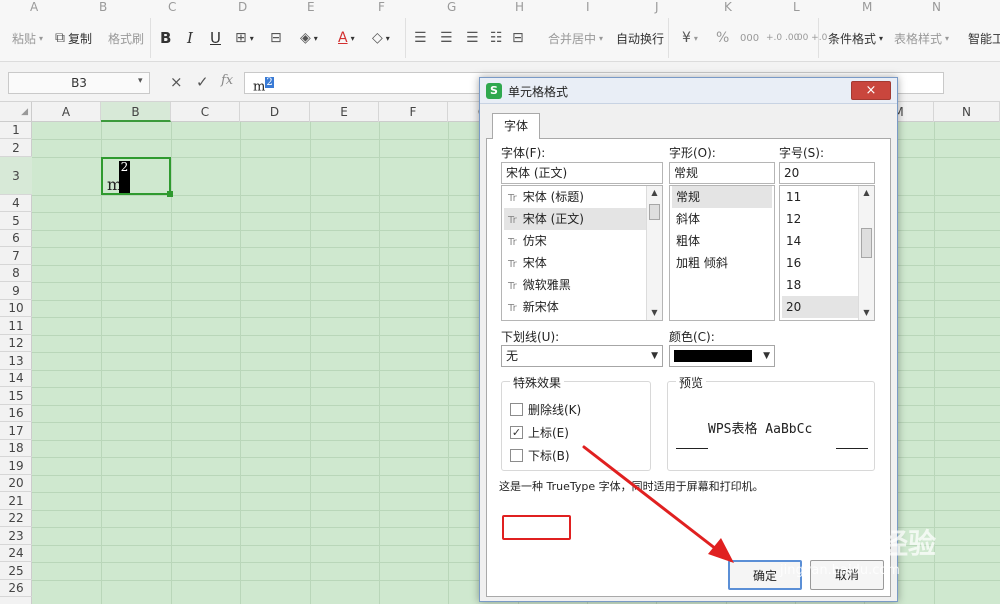 Image resolution: width=1000 pixels, height=604 pixels. Describe the element at coordinates (16, 536) in the screenshot. I see `row-header-23: 23` at that location.